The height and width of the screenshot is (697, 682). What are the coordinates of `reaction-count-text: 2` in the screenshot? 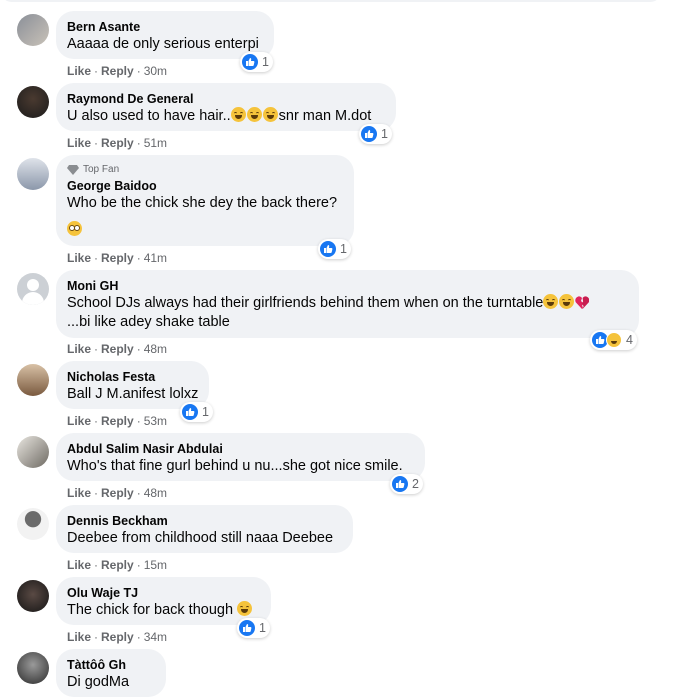 It's located at (415, 484).